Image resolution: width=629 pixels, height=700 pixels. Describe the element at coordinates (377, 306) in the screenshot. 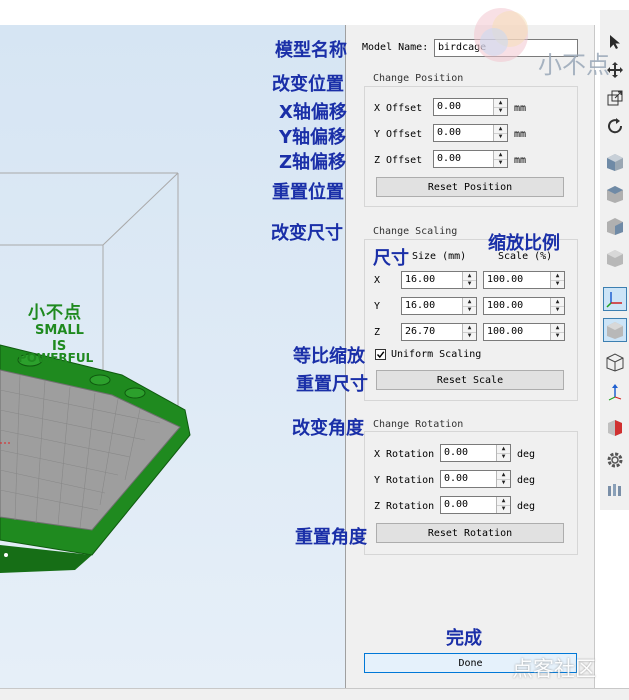

I see `scale-axis-y-label: Y` at that location.